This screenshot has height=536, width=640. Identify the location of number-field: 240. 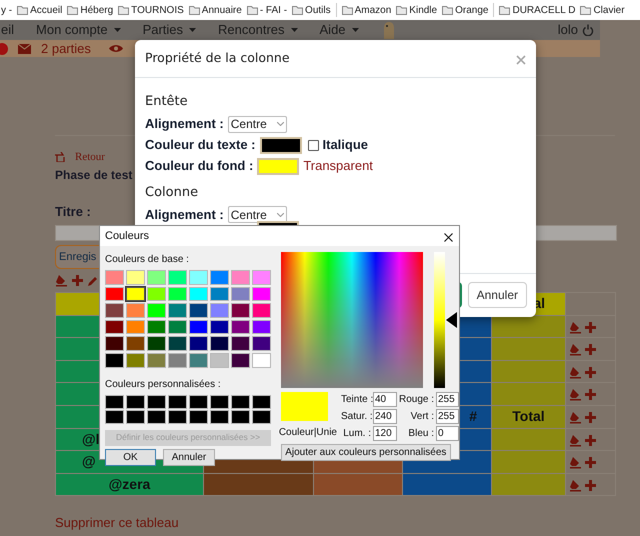
(385, 416).